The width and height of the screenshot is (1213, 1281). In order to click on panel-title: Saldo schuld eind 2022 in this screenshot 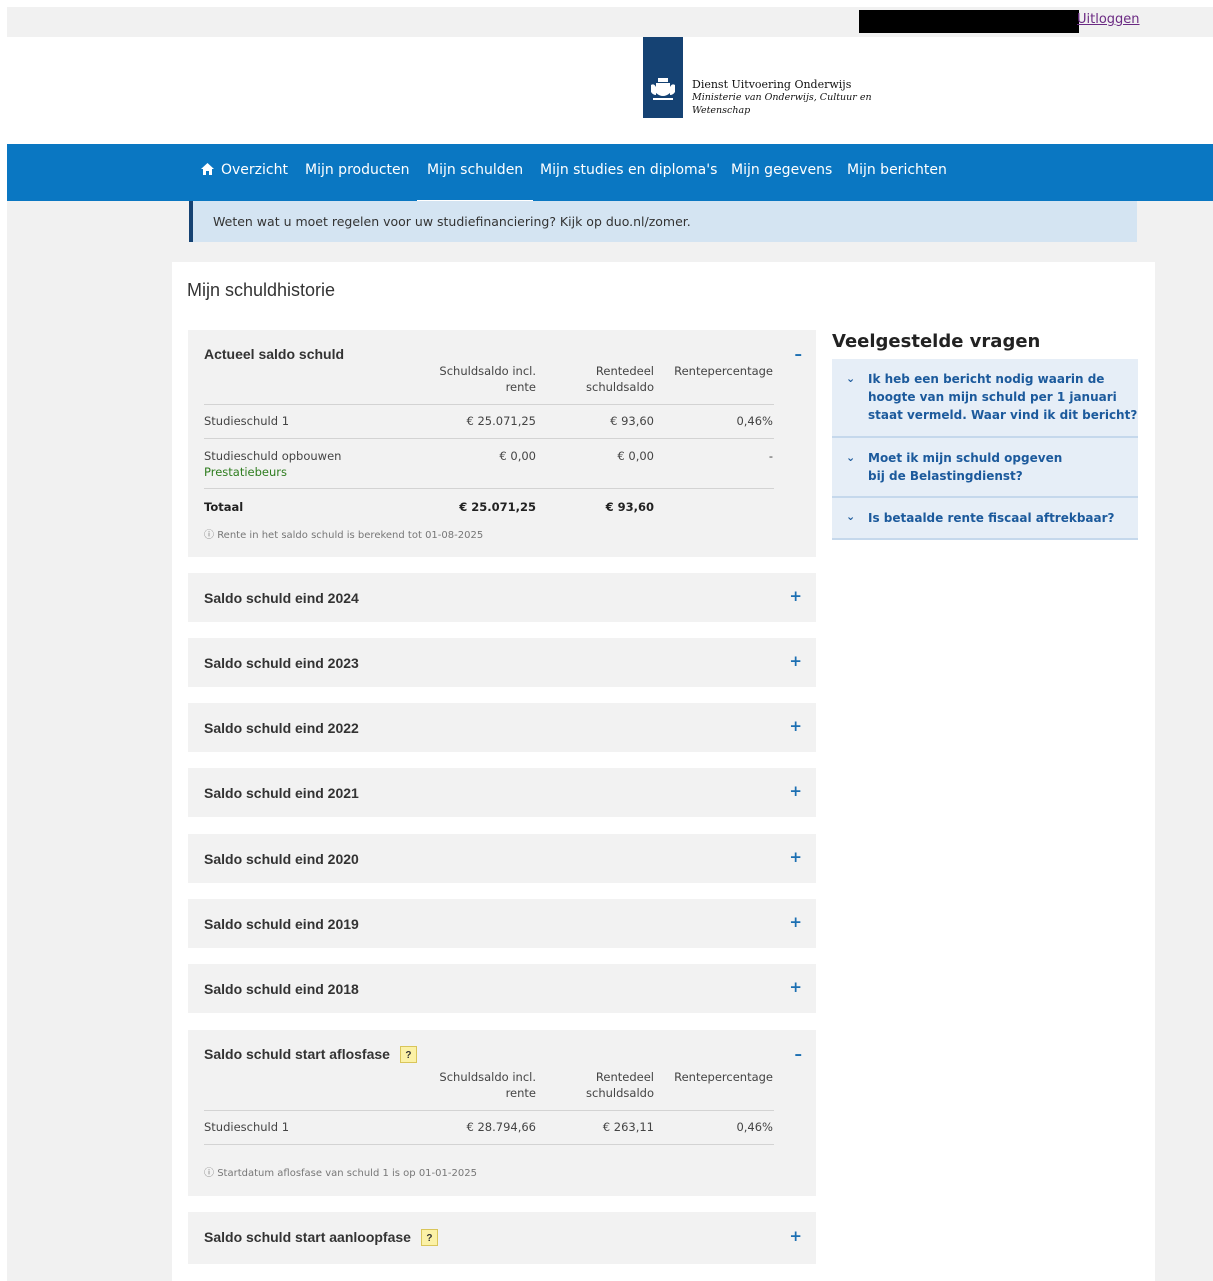, I will do `click(281, 728)`.